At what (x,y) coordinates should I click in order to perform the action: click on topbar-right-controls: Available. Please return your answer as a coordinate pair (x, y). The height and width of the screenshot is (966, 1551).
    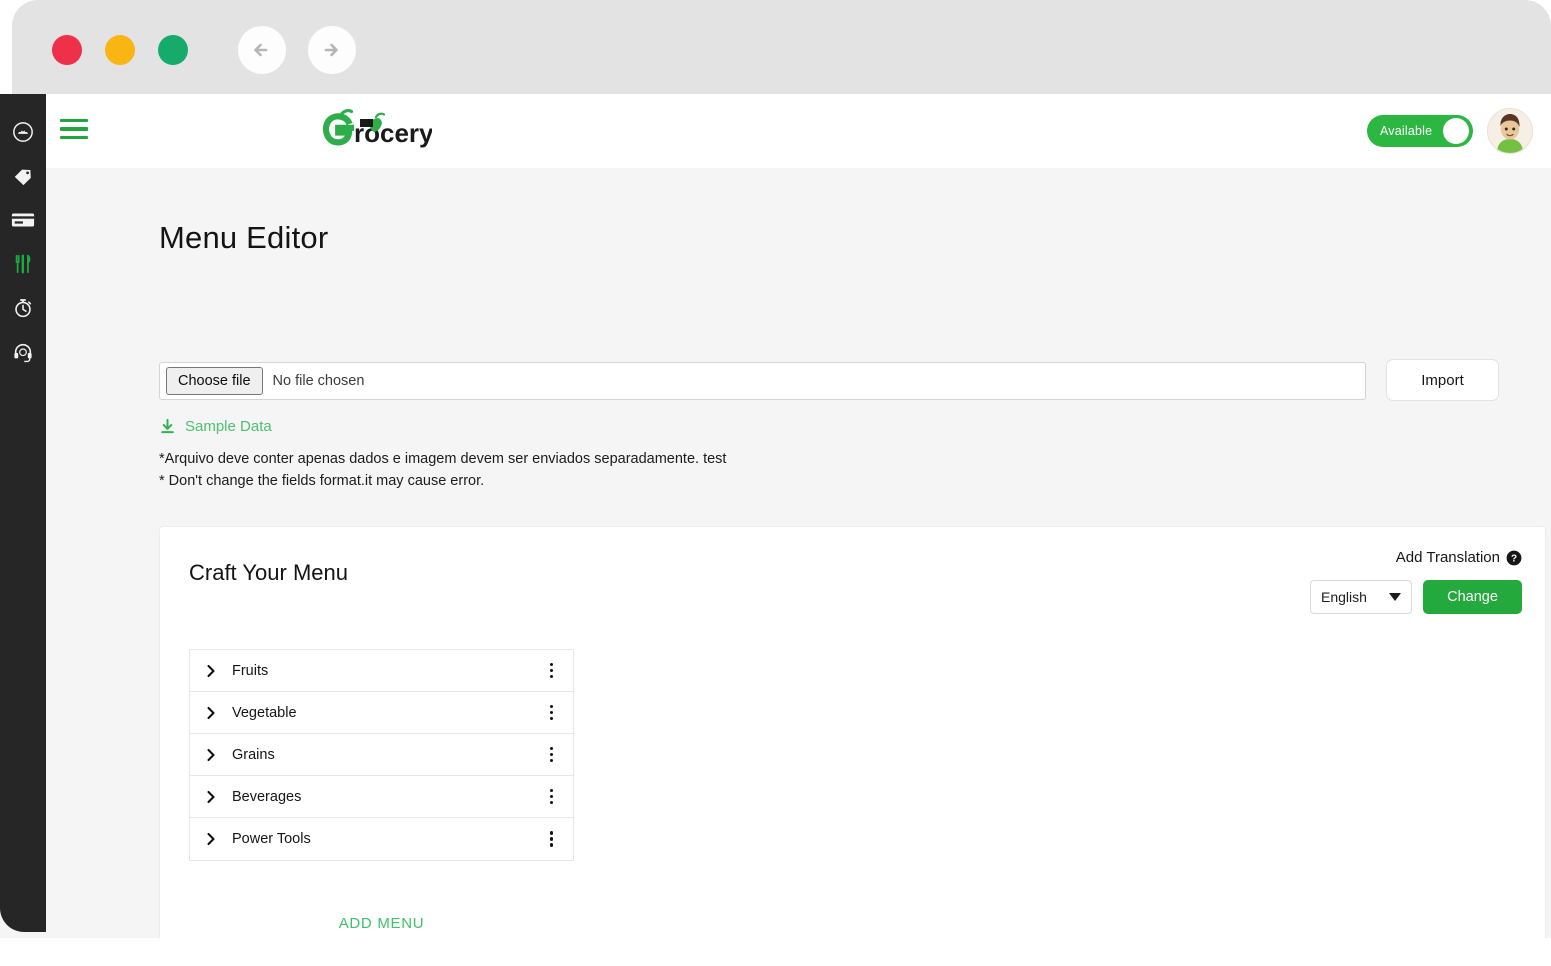
    Looking at the image, I should click on (1450, 131).